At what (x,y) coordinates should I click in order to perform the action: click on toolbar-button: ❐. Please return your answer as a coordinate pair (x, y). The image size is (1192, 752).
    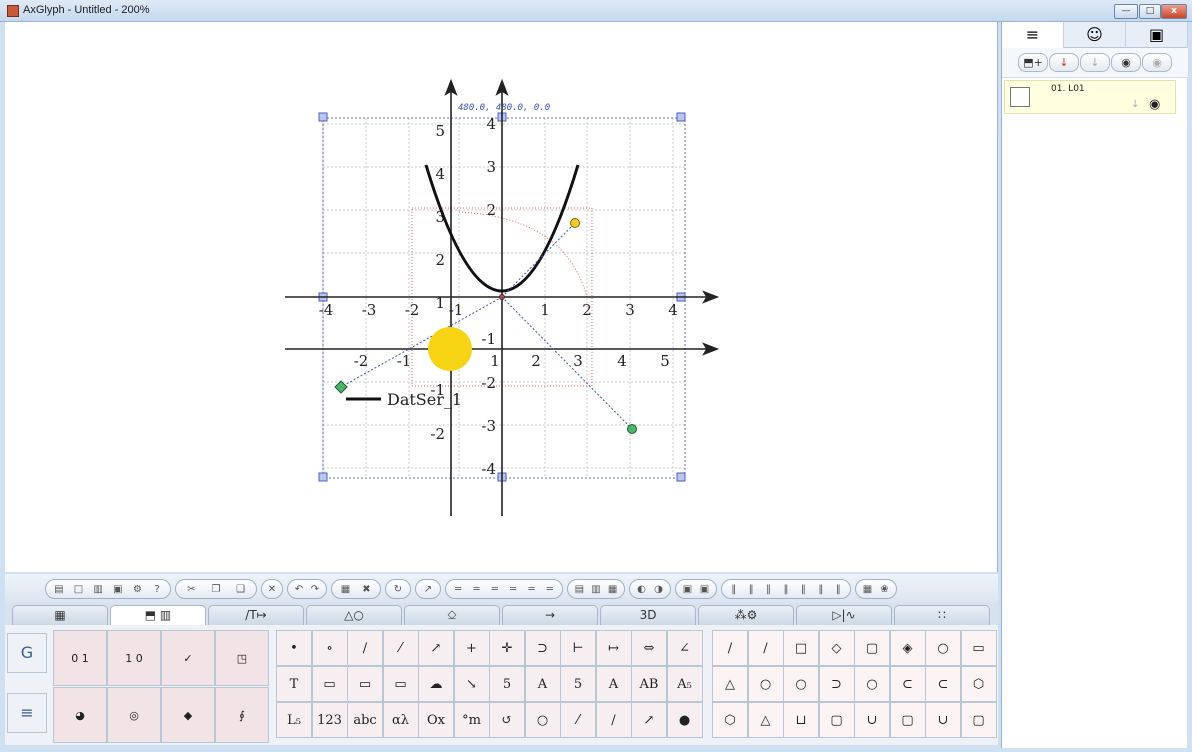
    Looking at the image, I should click on (216, 589).